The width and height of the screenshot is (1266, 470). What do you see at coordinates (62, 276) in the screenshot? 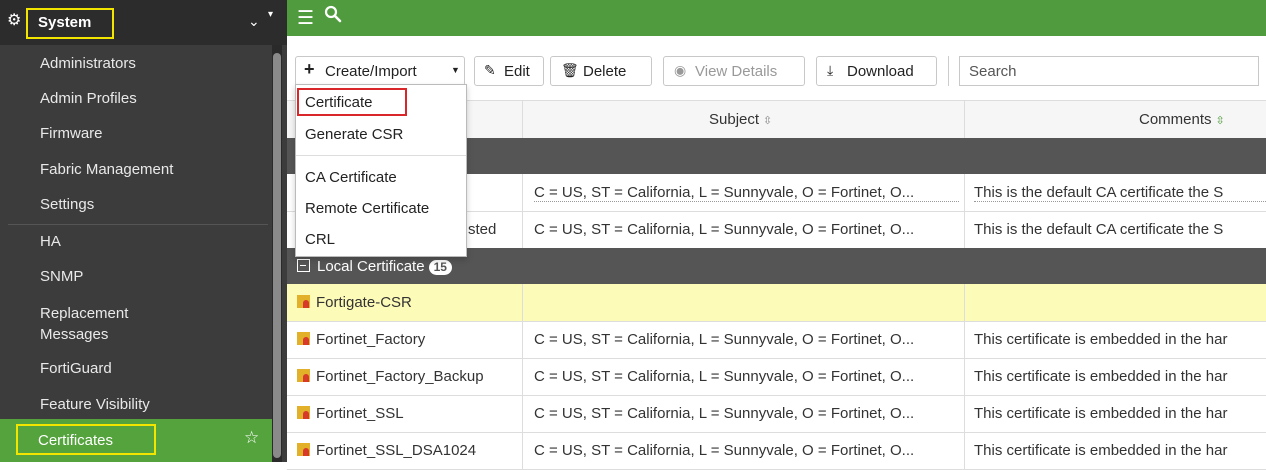
I see `sidebar-item-label: SNMP` at bounding box center [62, 276].